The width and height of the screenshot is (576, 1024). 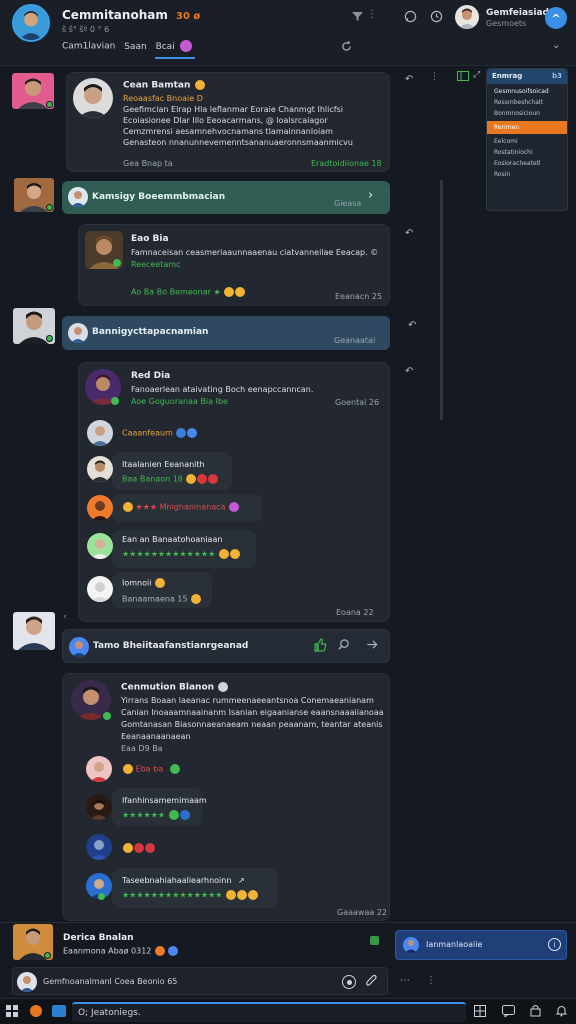 What do you see at coordinates (436, 16) in the screenshot?
I see `clock-icon` at bounding box center [436, 16].